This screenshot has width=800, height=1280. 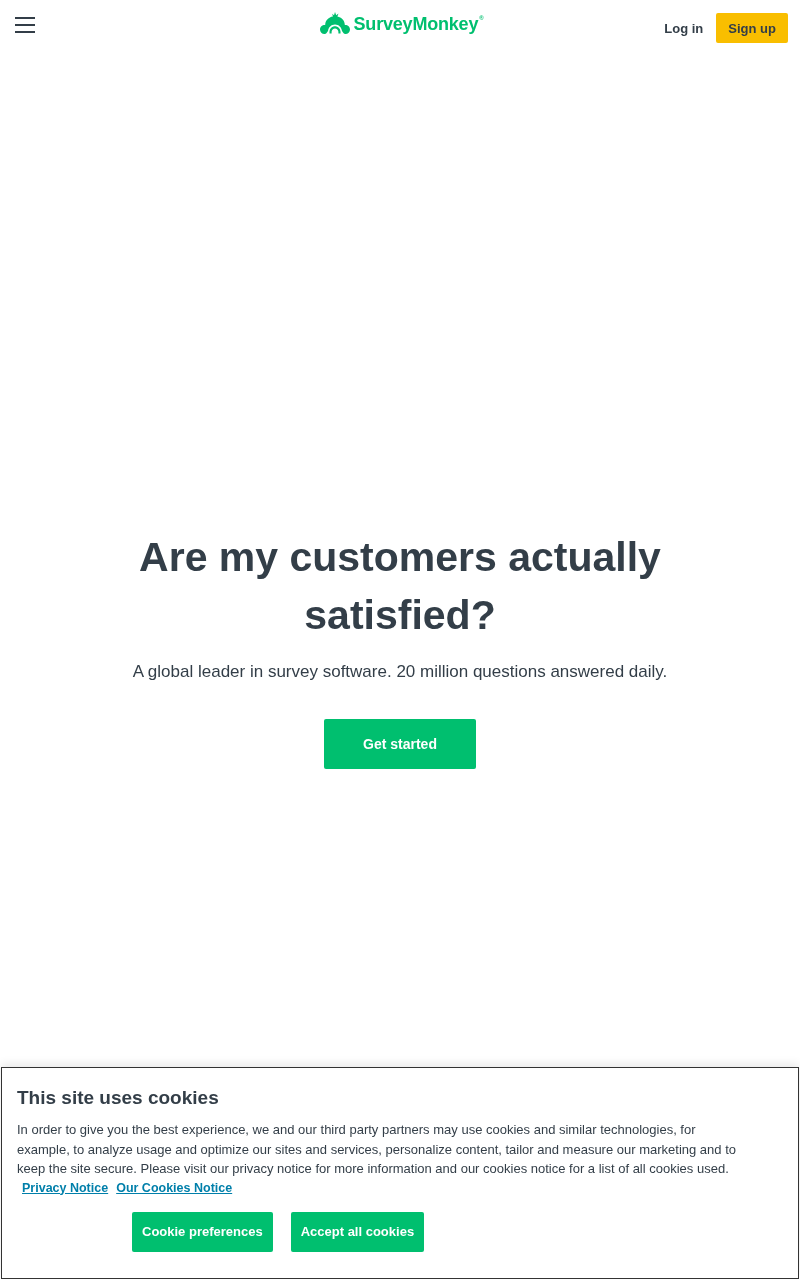 I want to click on logo-wordmark: SurveyMonkey$^{®}$, so click(x=418, y=24).